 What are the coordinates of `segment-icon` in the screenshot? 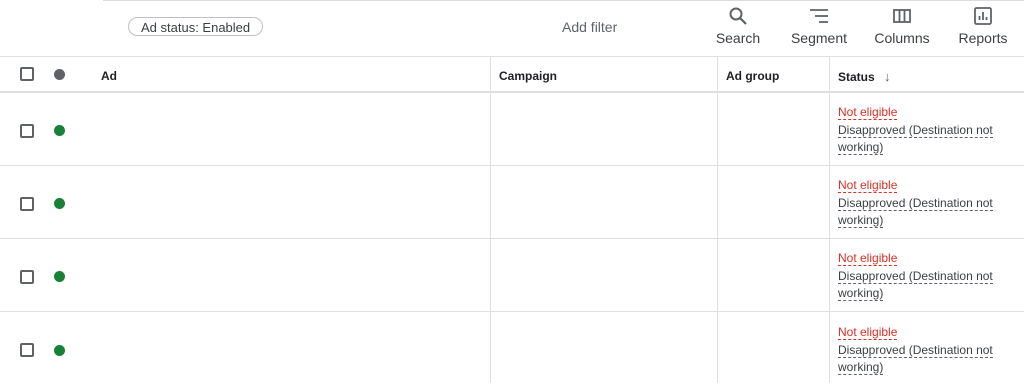 It's located at (819, 16).